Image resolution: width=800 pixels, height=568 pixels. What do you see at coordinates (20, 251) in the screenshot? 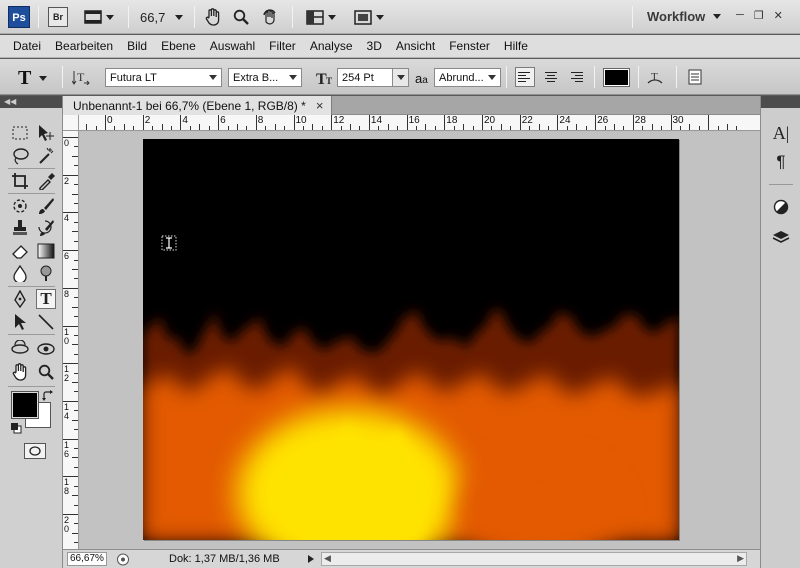
I see `eraser-tool` at bounding box center [20, 251].